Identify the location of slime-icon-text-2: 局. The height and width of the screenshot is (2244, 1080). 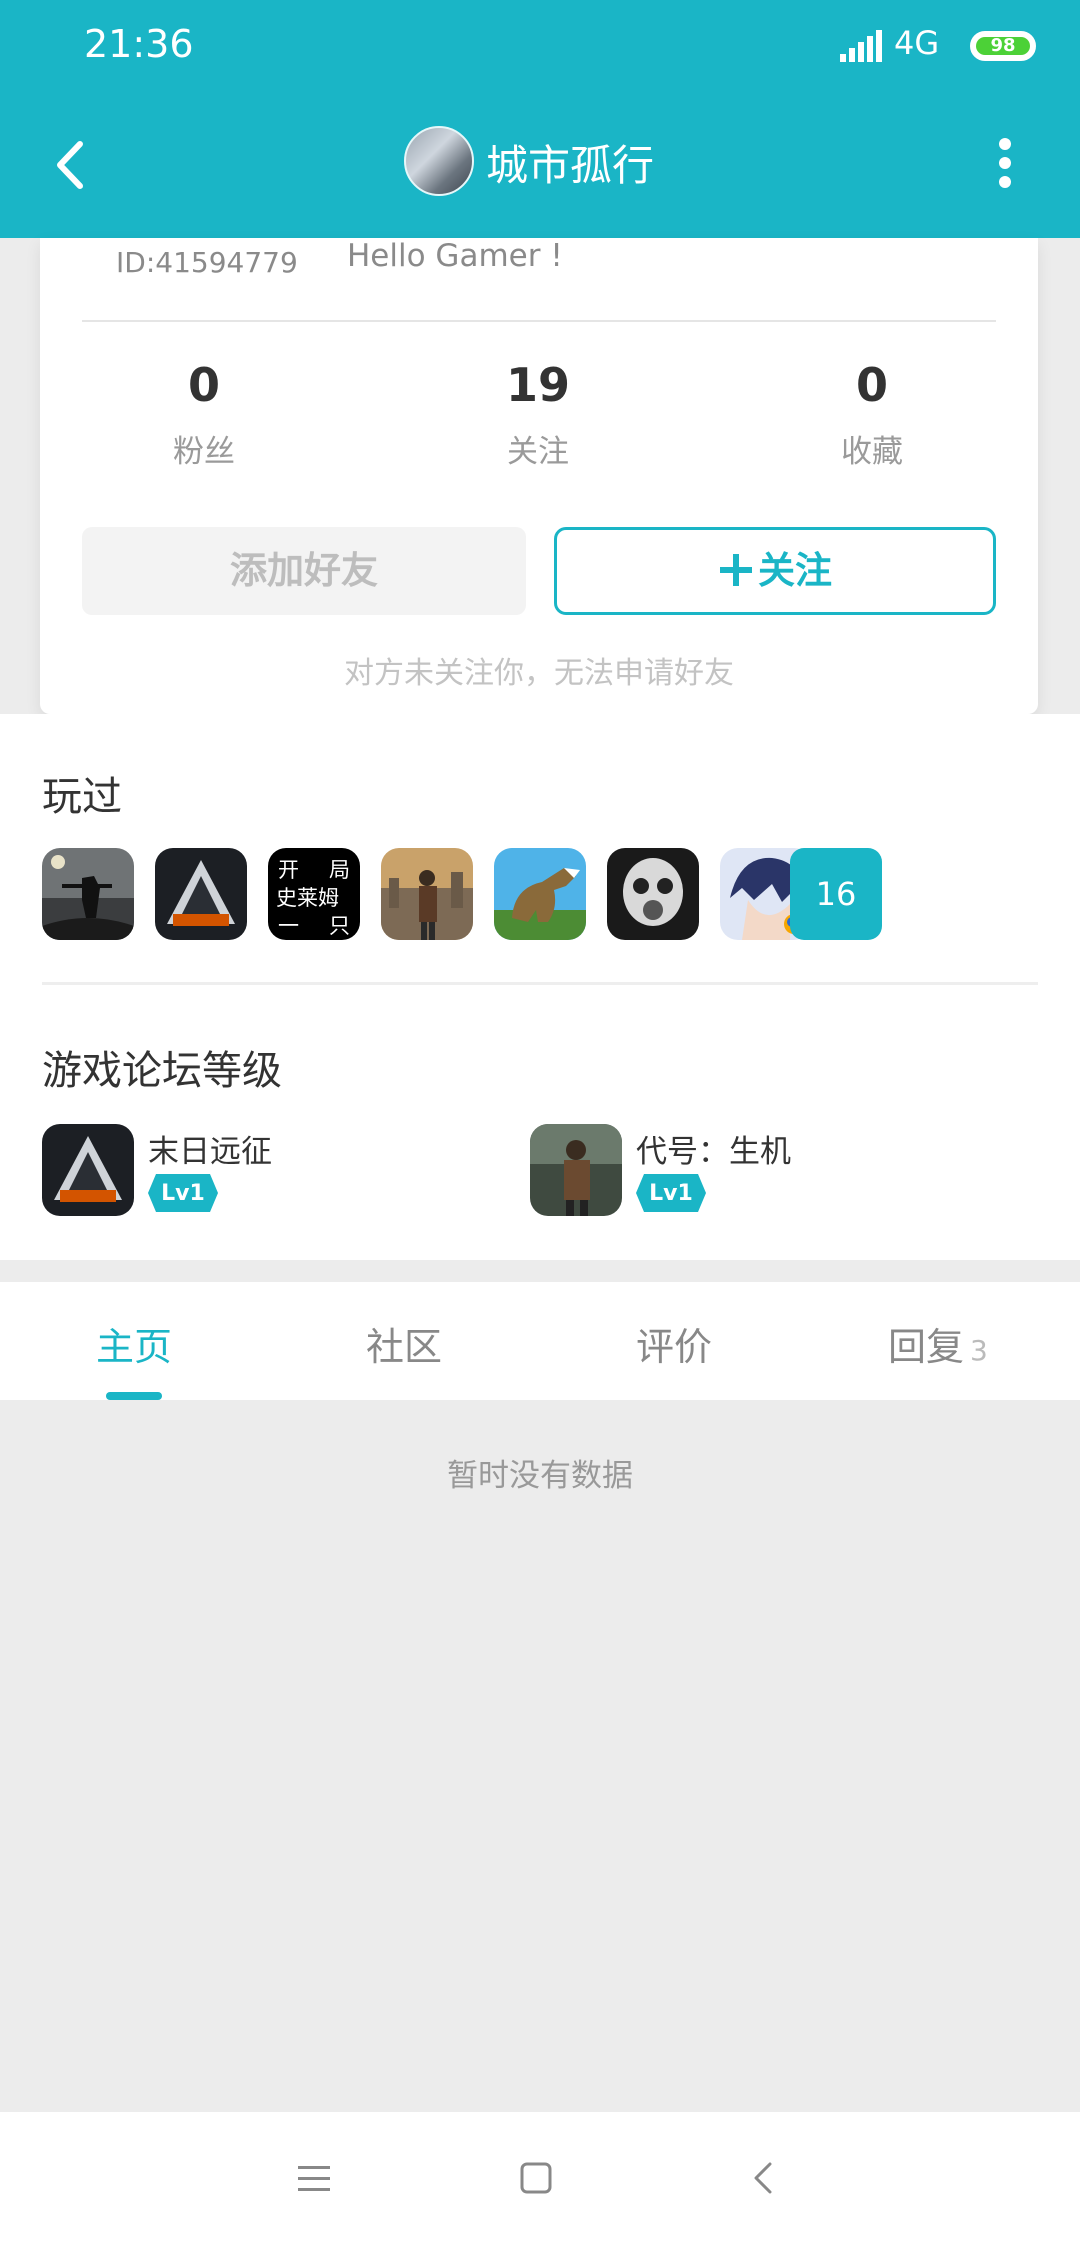
(339, 870).